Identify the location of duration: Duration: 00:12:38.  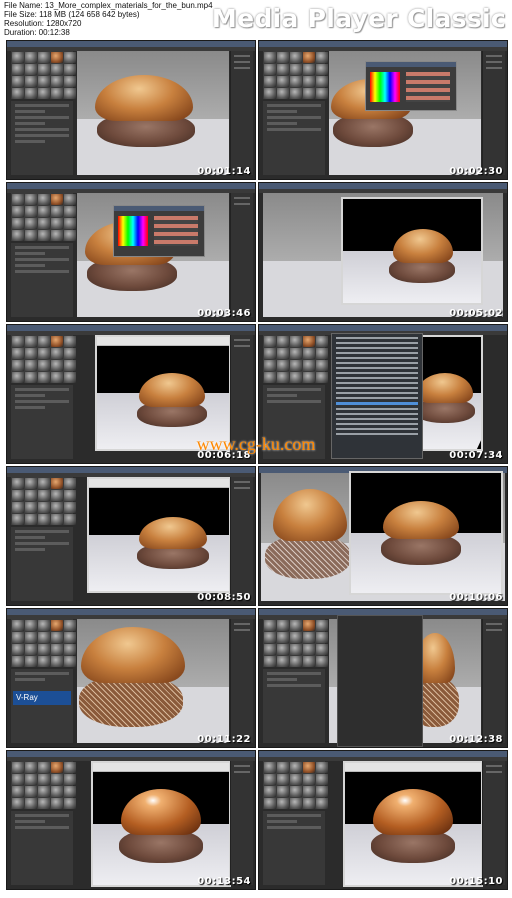
(37, 32).